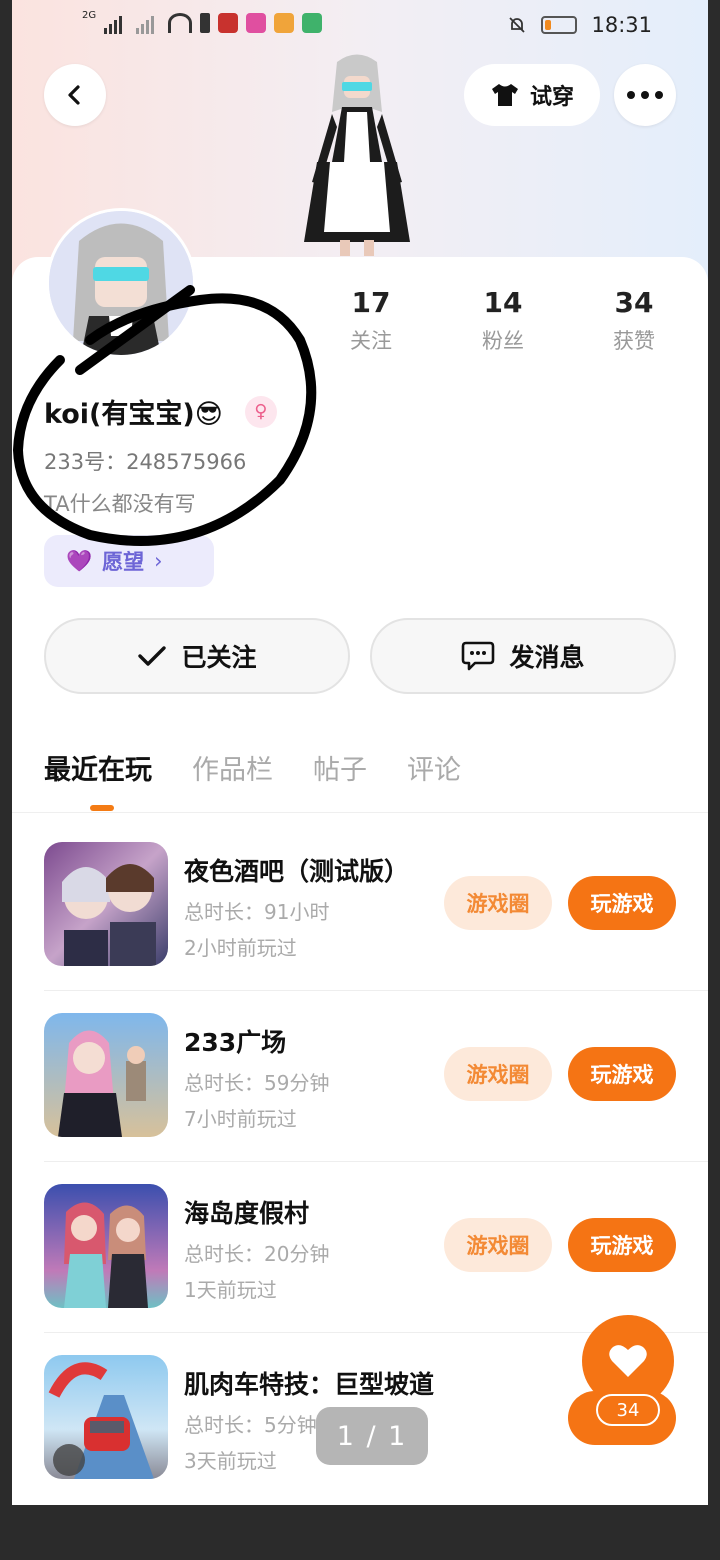 Image resolution: width=720 pixels, height=1560 pixels. I want to click on game-name: 肌肉车特技：巨型坡道, so click(309, 1384).